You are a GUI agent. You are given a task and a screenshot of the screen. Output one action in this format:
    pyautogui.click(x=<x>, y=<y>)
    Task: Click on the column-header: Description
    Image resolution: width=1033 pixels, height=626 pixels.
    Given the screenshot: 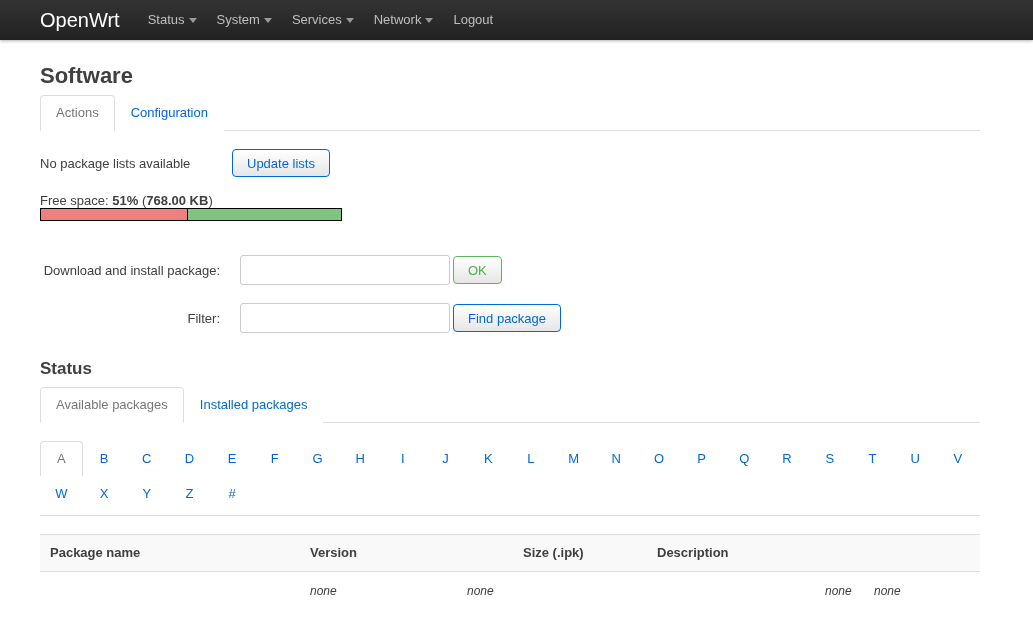 What is the action you would take?
    pyautogui.click(x=693, y=553)
    